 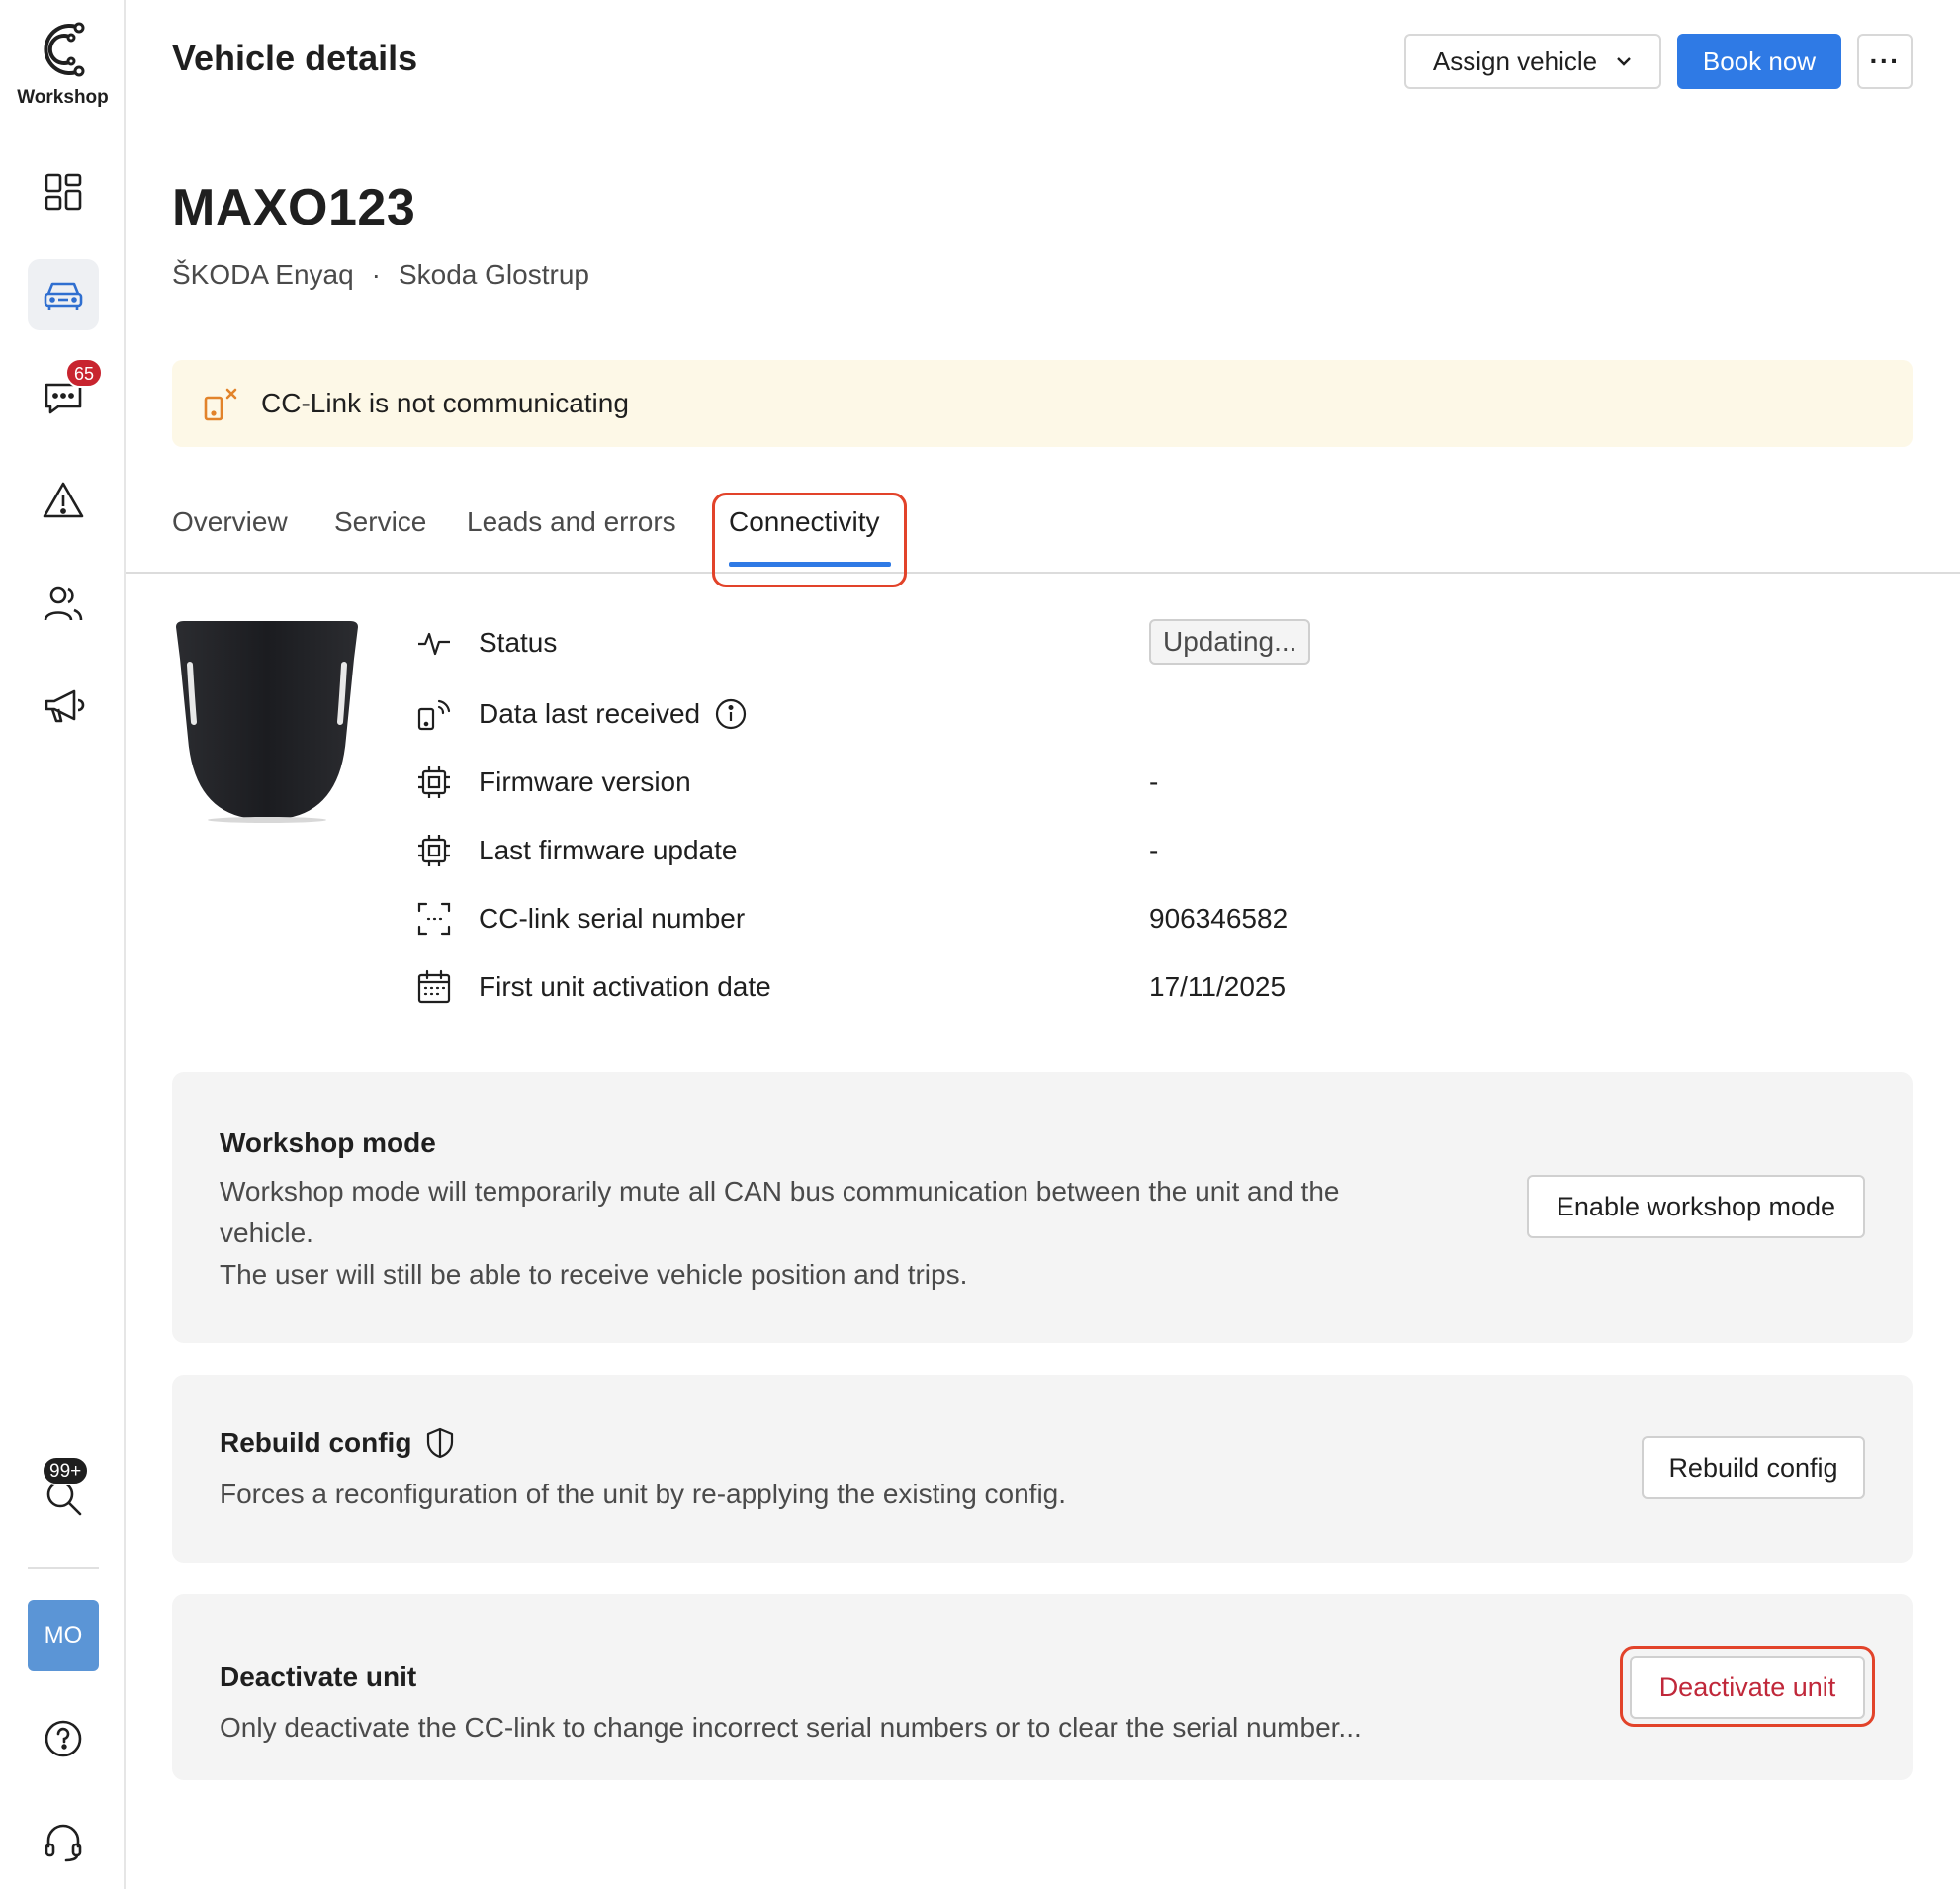 What do you see at coordinates (294, 207) in the screenshot?
I see `vehicle-plate: MAXO123` at bounding box center [294, 207].